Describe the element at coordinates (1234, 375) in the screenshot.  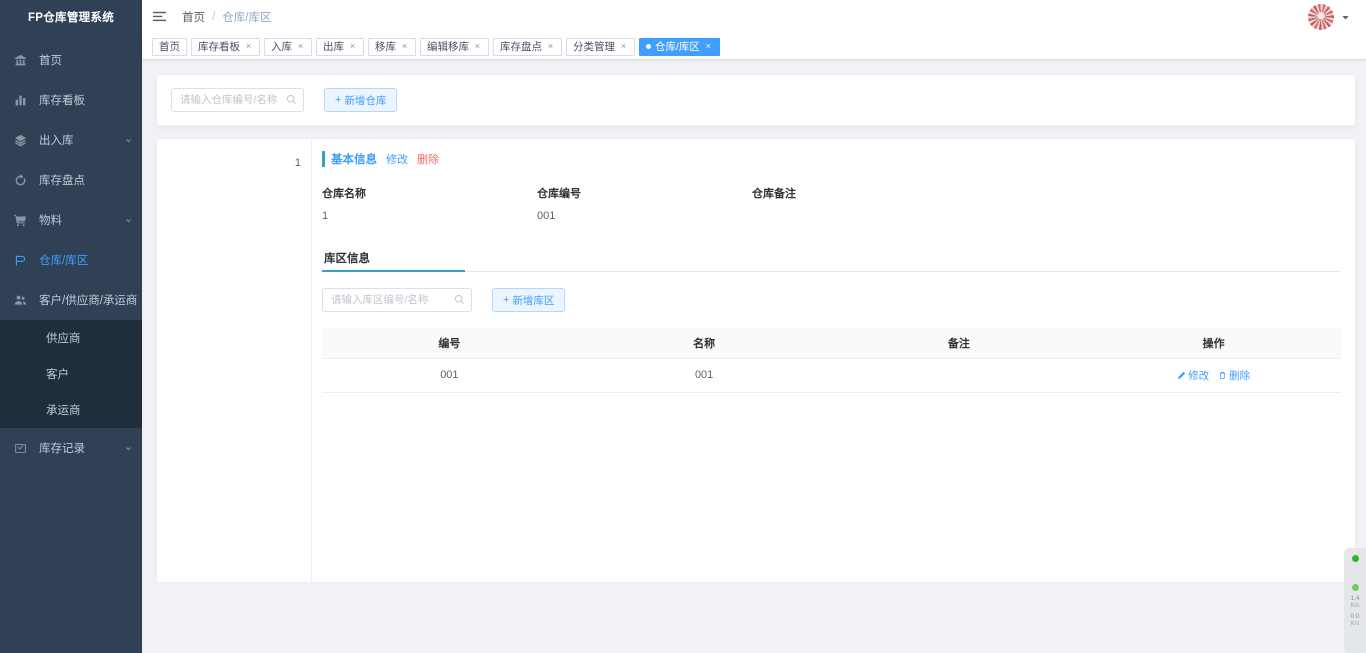
I see `delete-zone-link: 删除` at that location.